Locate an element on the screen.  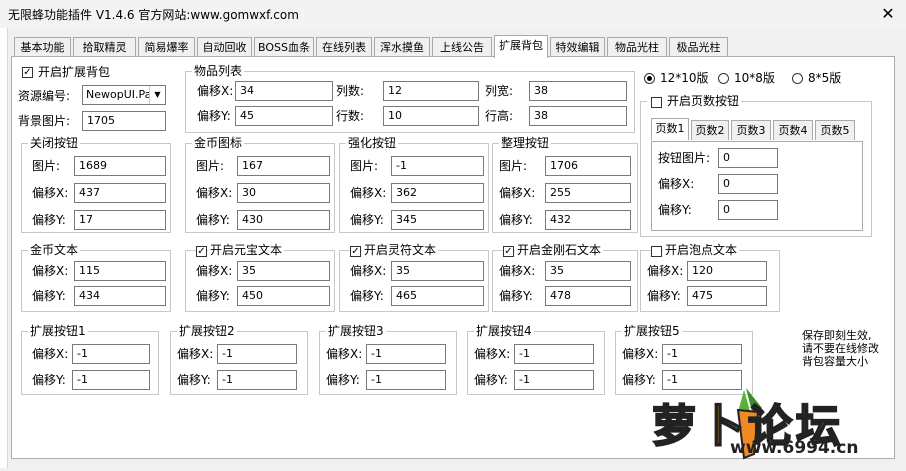
tab-11: 物品光柱 is located at coordinates (637, 46).